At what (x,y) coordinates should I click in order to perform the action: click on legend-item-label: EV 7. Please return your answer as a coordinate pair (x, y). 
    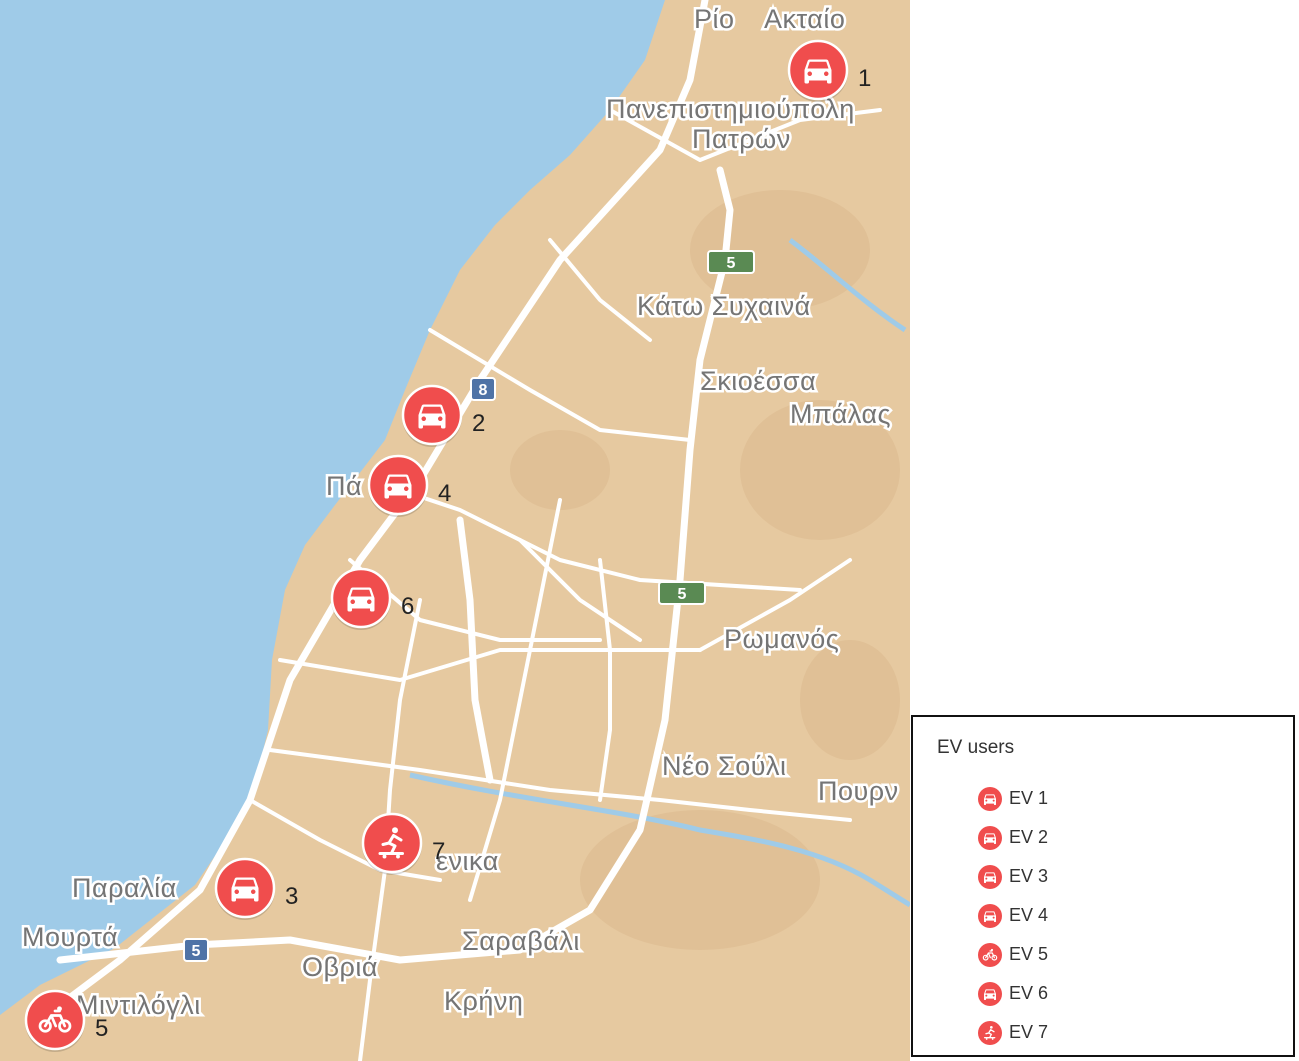
    Looking at the image, I should click on (1029, 1032).